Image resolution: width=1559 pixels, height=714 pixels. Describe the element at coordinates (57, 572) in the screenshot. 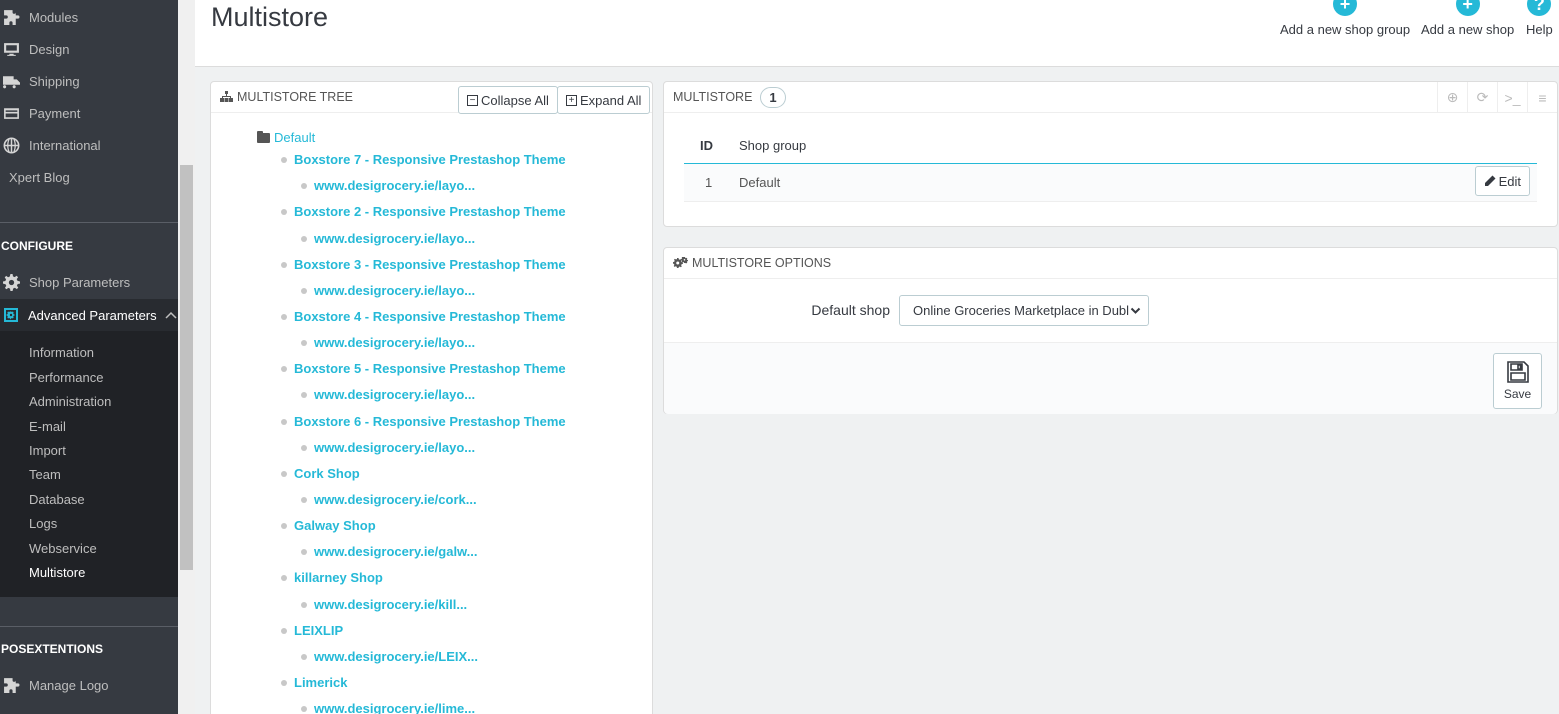

I see `submenu-item-multistore: Multistore` at that location.